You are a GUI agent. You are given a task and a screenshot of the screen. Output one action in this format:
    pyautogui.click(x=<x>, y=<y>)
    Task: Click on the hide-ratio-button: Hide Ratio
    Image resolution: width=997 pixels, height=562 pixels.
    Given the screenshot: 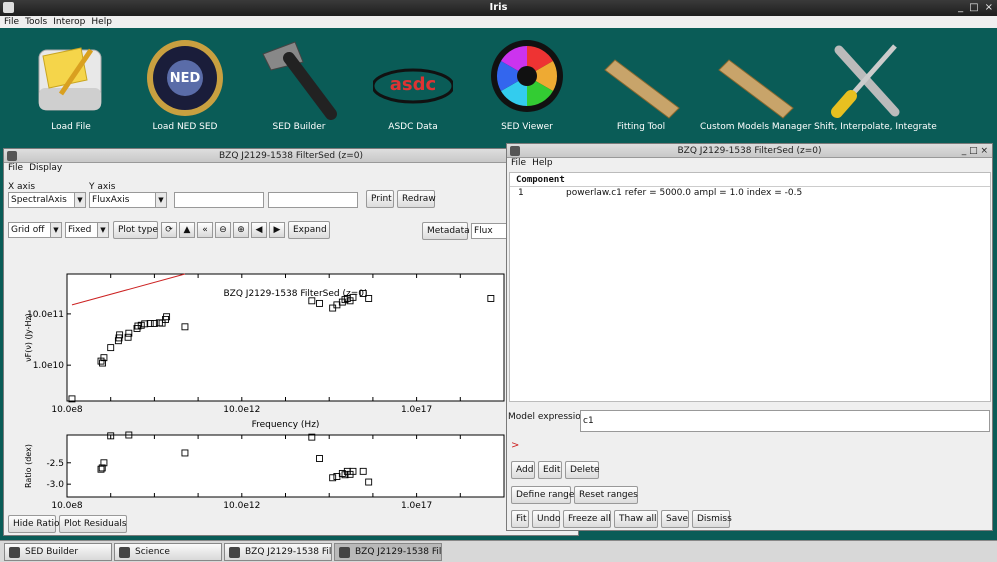 What is the action you would take?
    pyautogui.click(x=34, y=524)
    